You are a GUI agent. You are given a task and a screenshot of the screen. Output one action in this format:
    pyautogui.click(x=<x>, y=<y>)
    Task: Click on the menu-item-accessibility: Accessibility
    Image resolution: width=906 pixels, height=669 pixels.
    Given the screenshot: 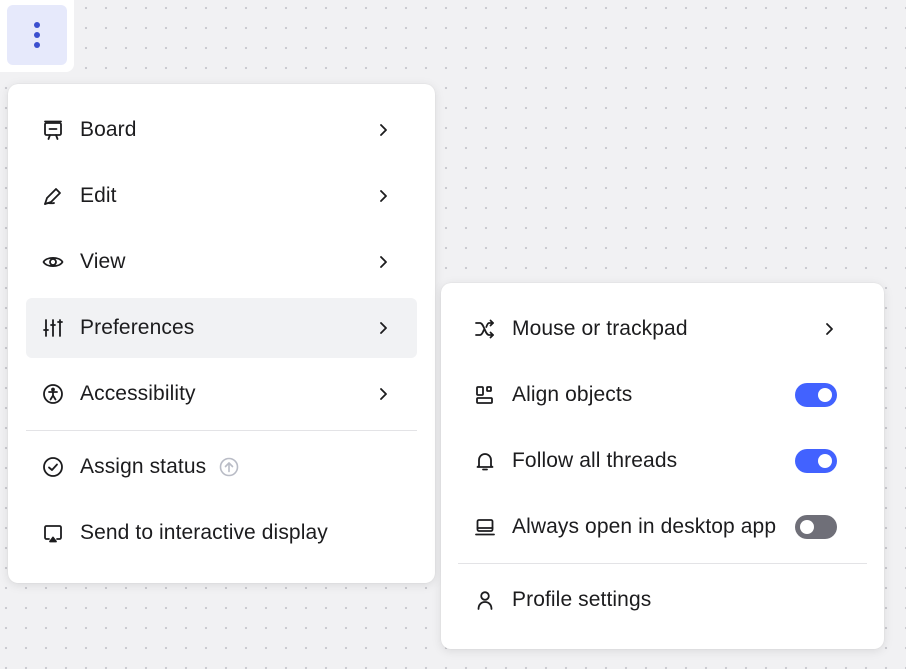 What is the action you would take?
    pyautogui.click(x=221, y=394)
    